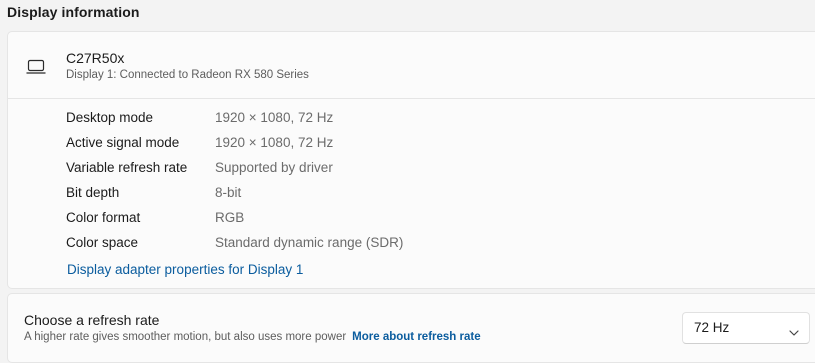 The image size is (815, 363). What do you see at coordinates (123, 142) in the screenshot?
I see `detail-label: Active signal mode` at bounding box center [123, 142].